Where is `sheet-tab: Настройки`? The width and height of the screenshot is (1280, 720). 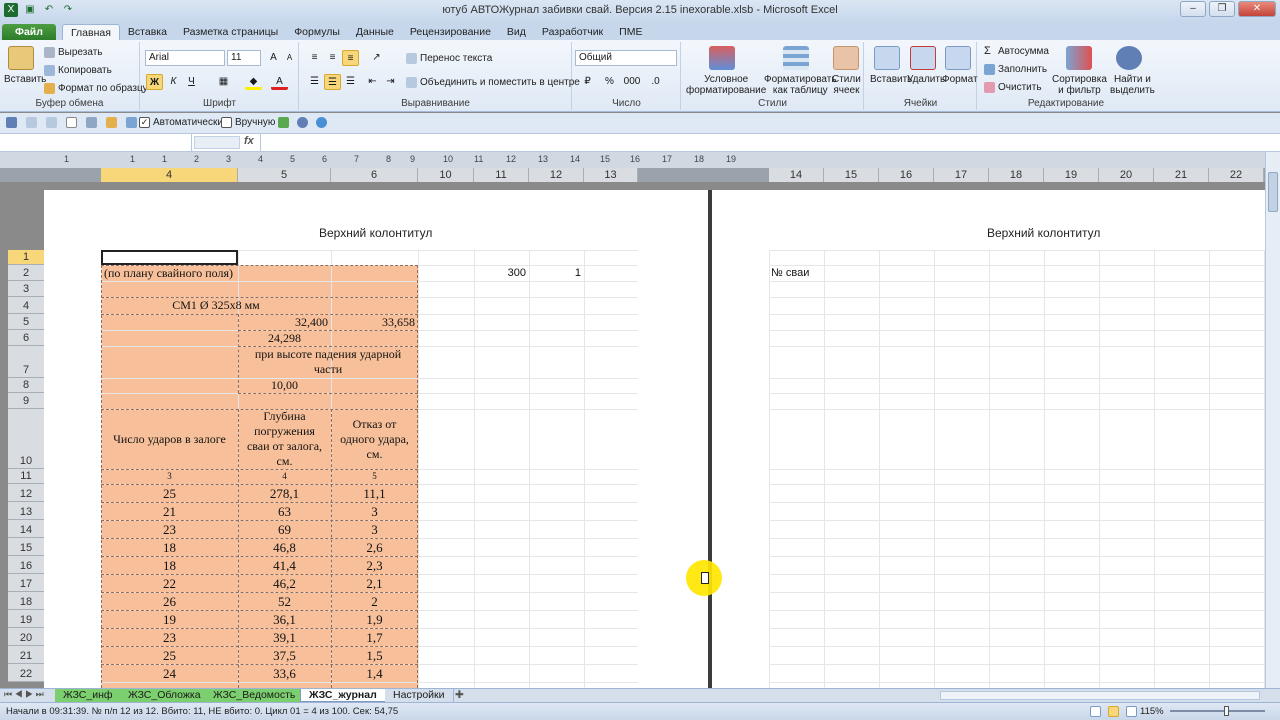 sheet-tab: Настройки is located at coordinates (419, 695).